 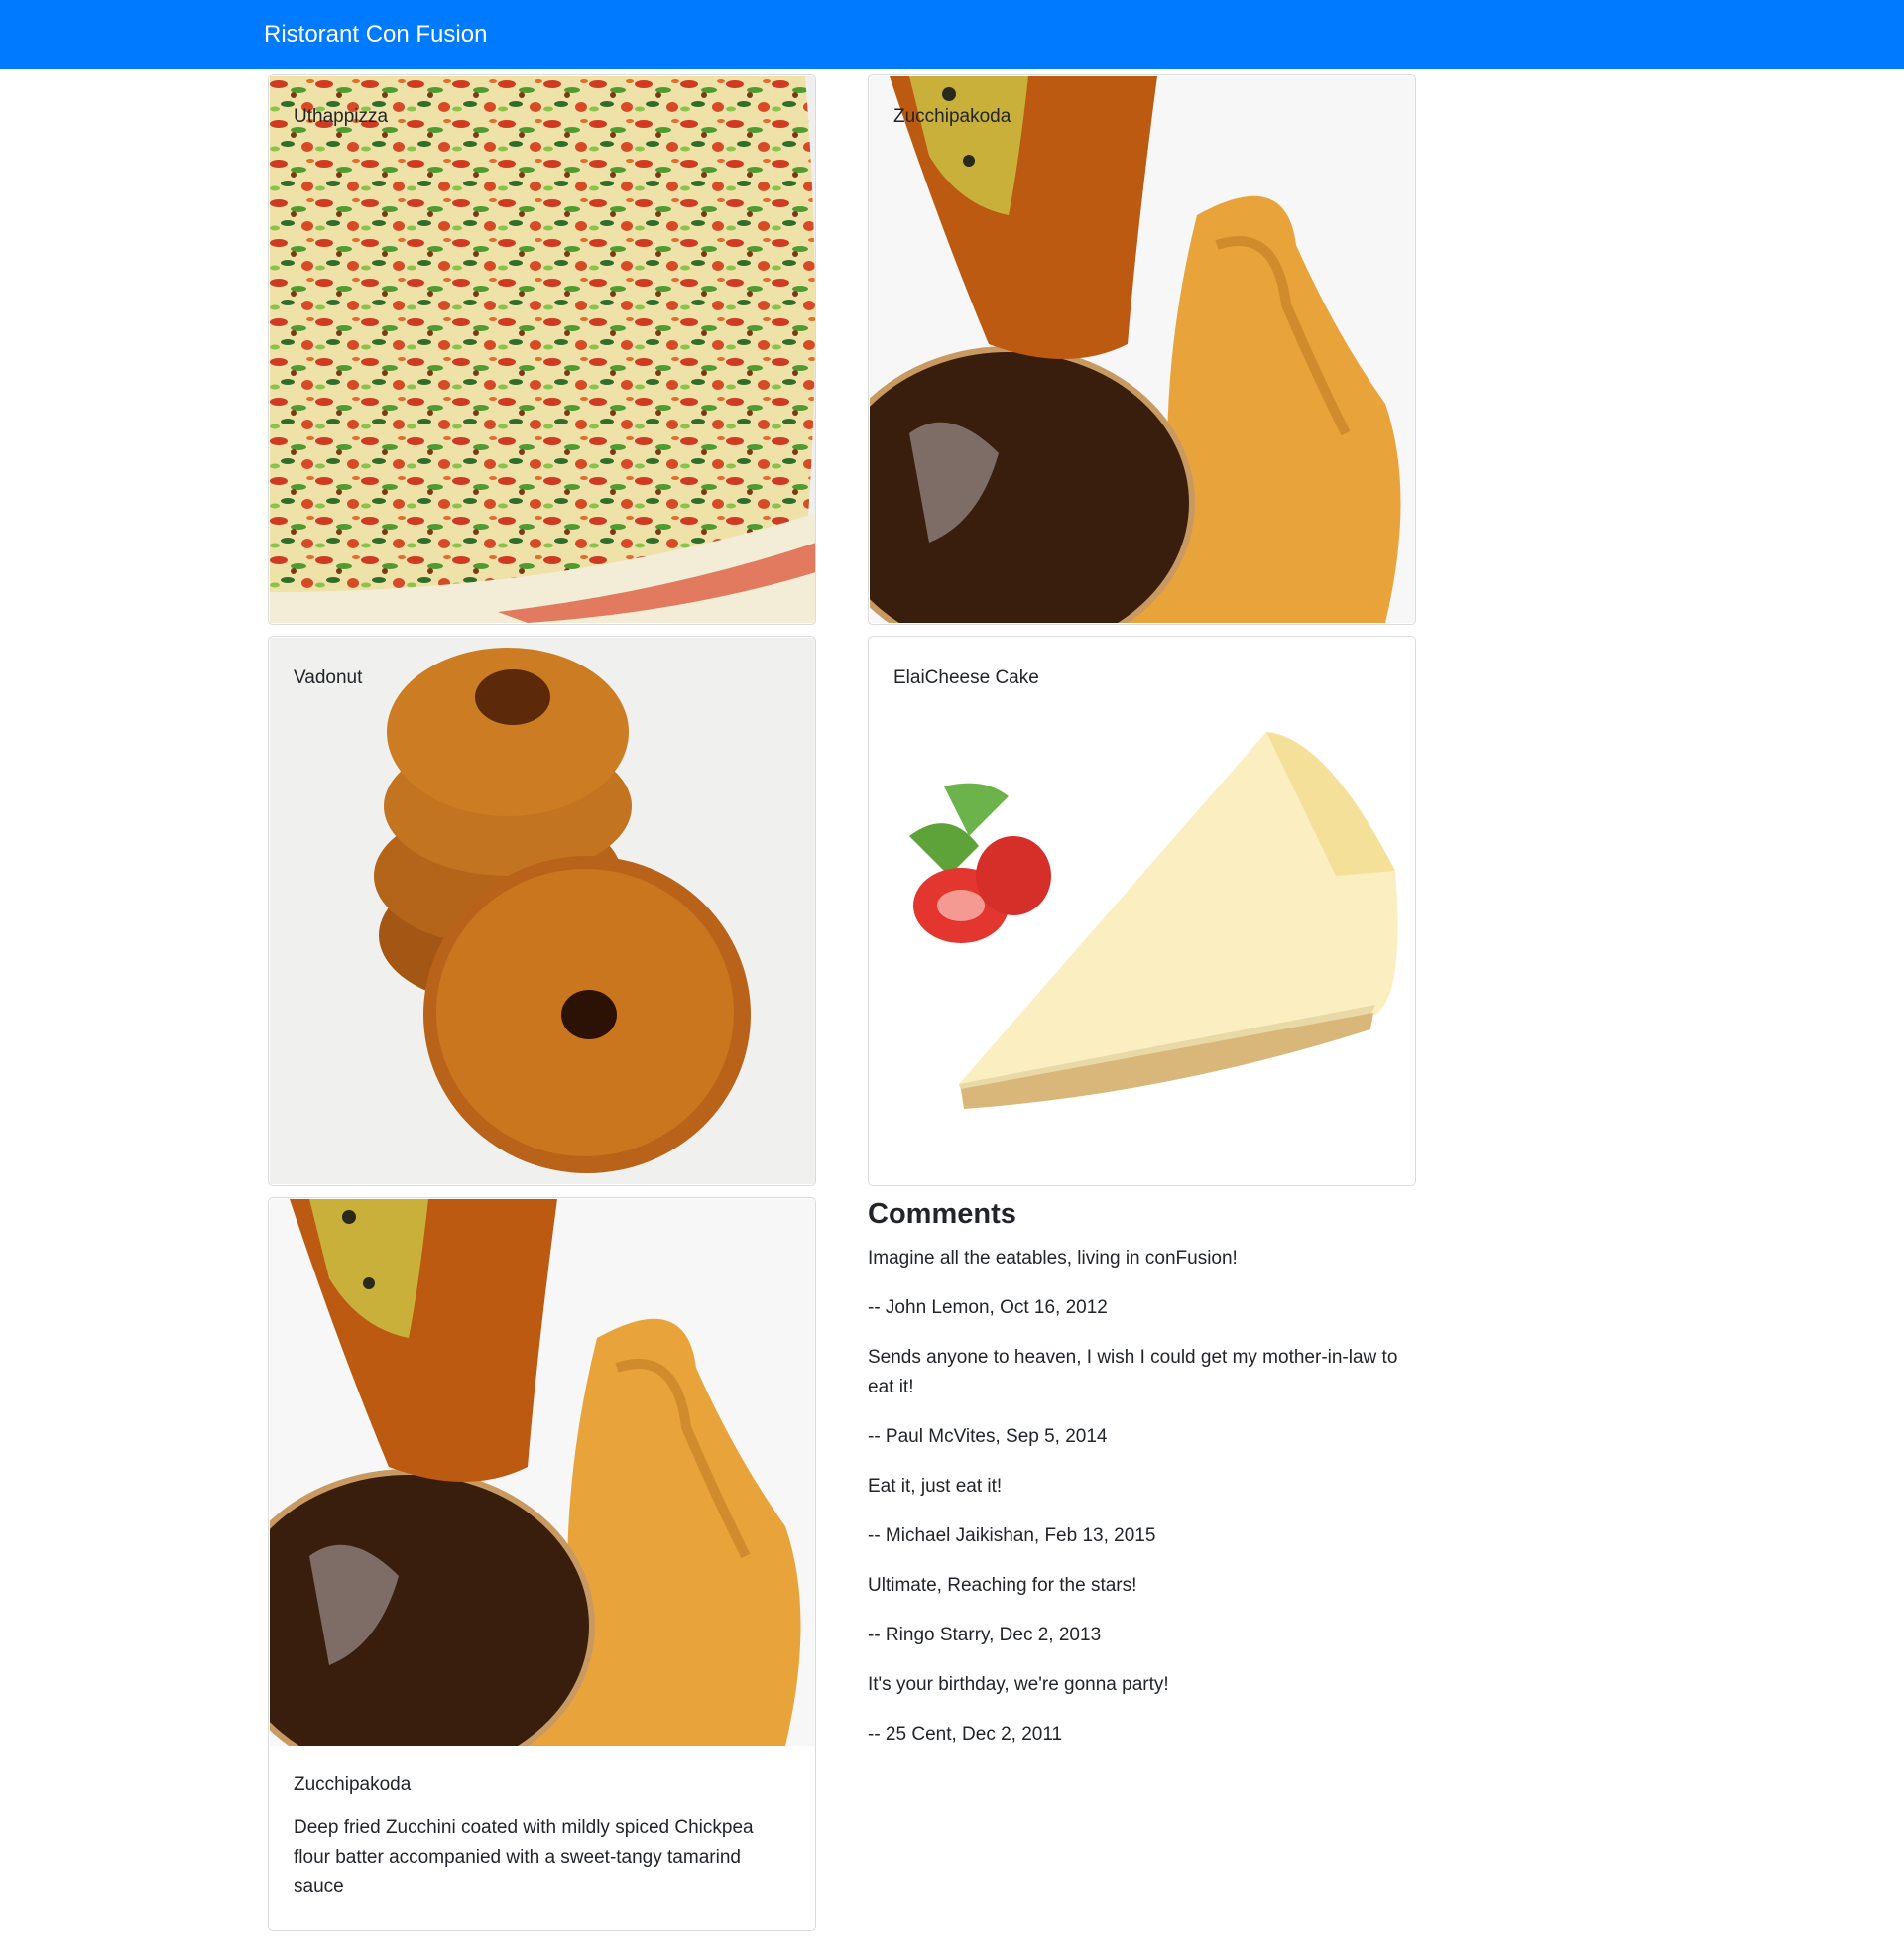 I want to click on vadonut-image, so click(x=542, y=911).